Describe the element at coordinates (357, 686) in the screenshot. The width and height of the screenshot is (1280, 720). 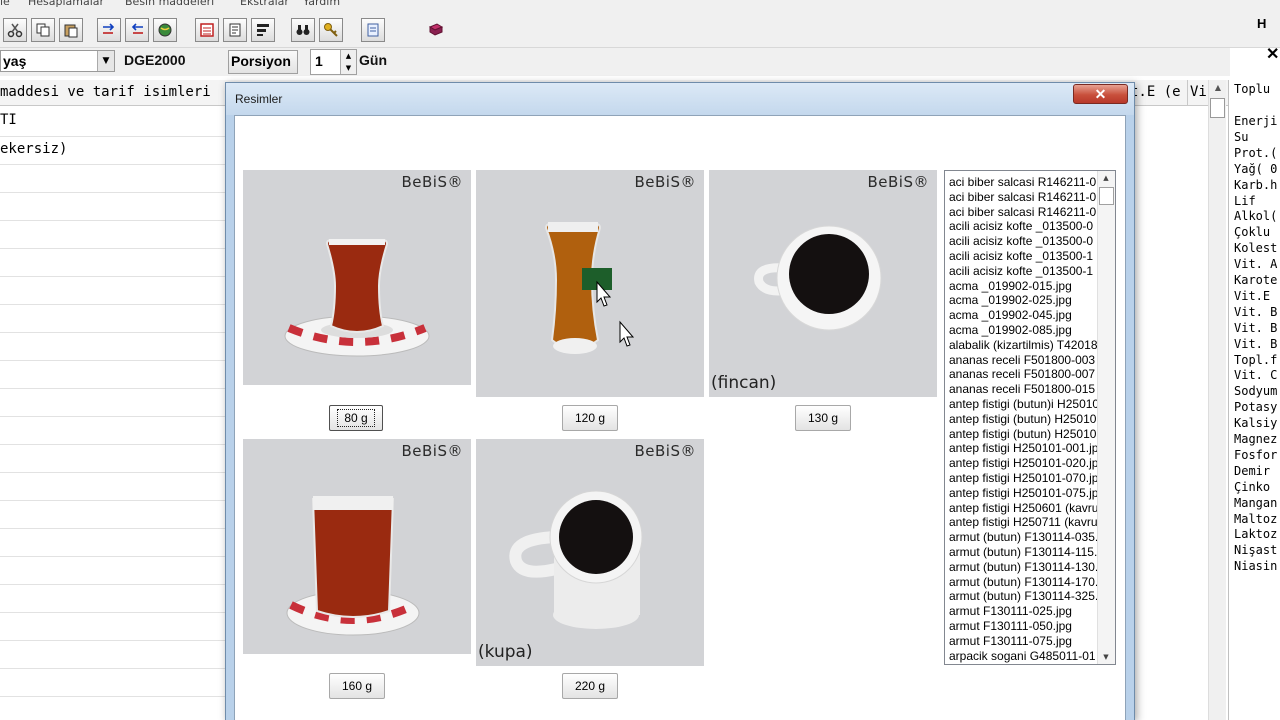
I see `portion-button-160g: 160 g` at that location.